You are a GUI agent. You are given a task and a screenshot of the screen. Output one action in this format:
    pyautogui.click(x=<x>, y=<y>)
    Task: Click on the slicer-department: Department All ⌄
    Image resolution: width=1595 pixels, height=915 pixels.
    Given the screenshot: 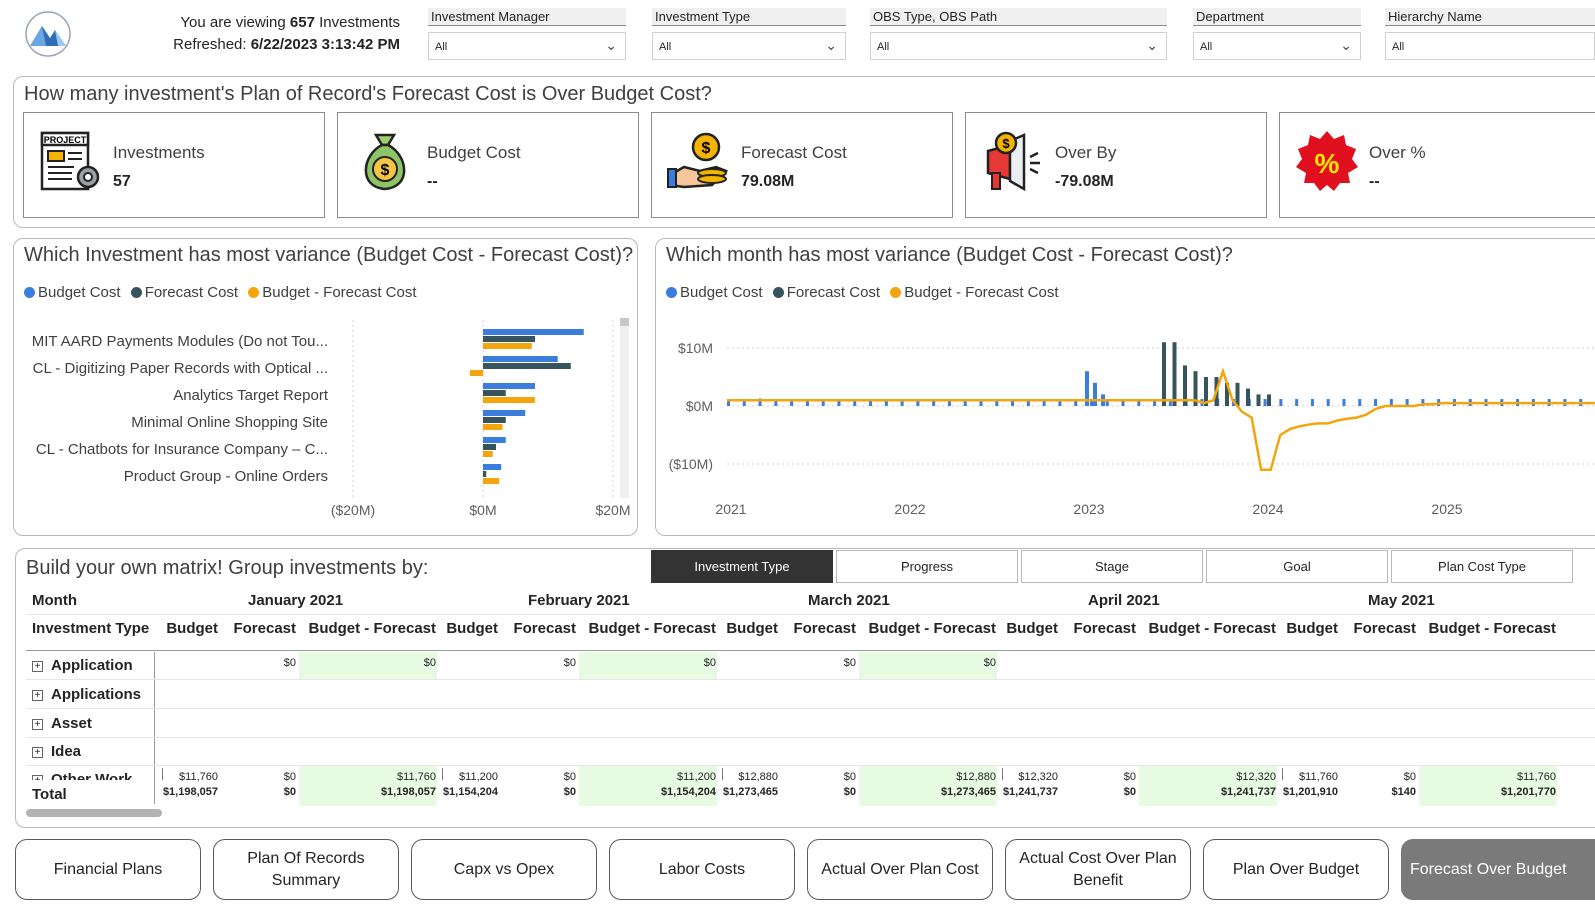 What is the action you would take?
    pyautogui.click(x=1277, y=35)
    